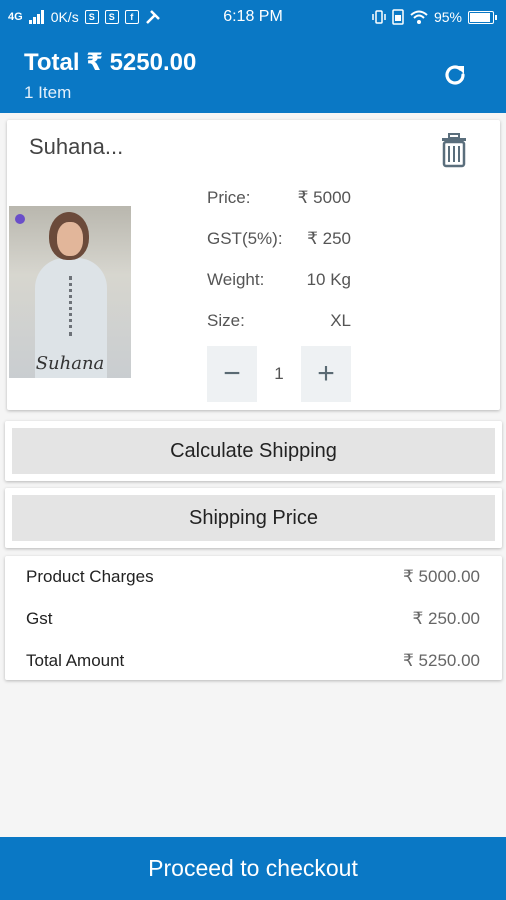  Describe the element at coordinates (48, 92) in the screenshot. I see `item-count: 1 Item` at that location.